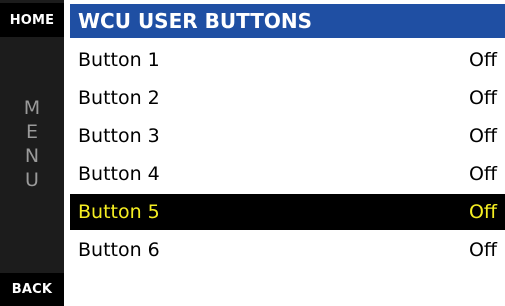 The height and width of the screenshot is (306, 505). I want to click on list-item-button-3: Button 3 Off, so click(287, 136).